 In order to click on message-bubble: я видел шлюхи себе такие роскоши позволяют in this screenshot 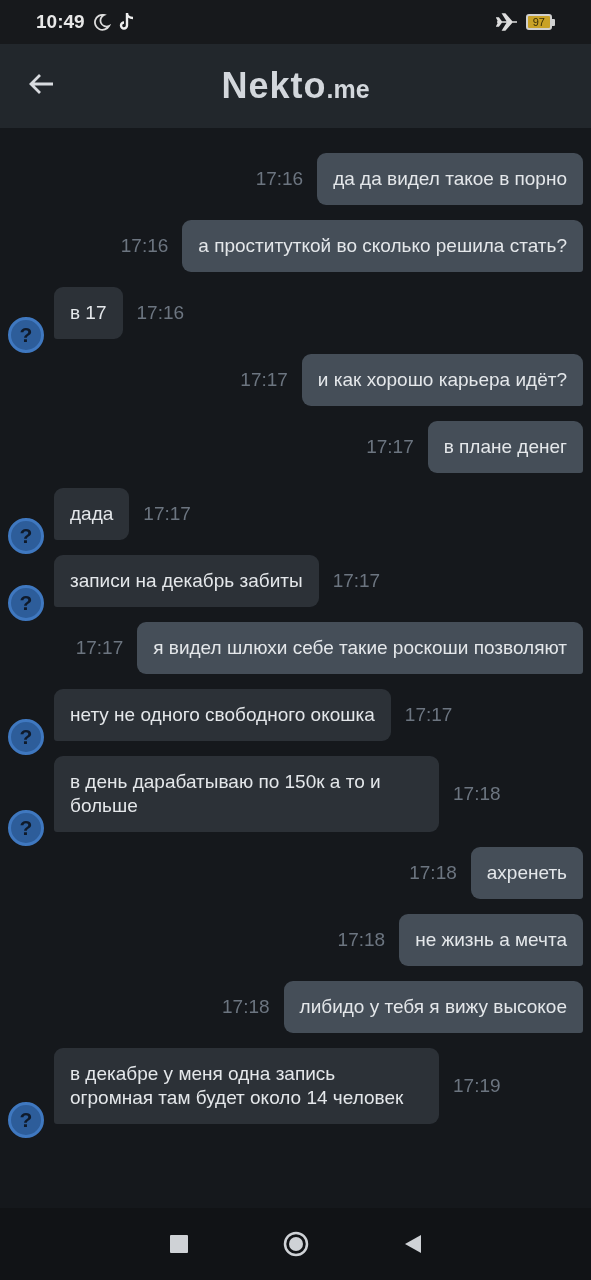, I will do `click(360, 648)`.